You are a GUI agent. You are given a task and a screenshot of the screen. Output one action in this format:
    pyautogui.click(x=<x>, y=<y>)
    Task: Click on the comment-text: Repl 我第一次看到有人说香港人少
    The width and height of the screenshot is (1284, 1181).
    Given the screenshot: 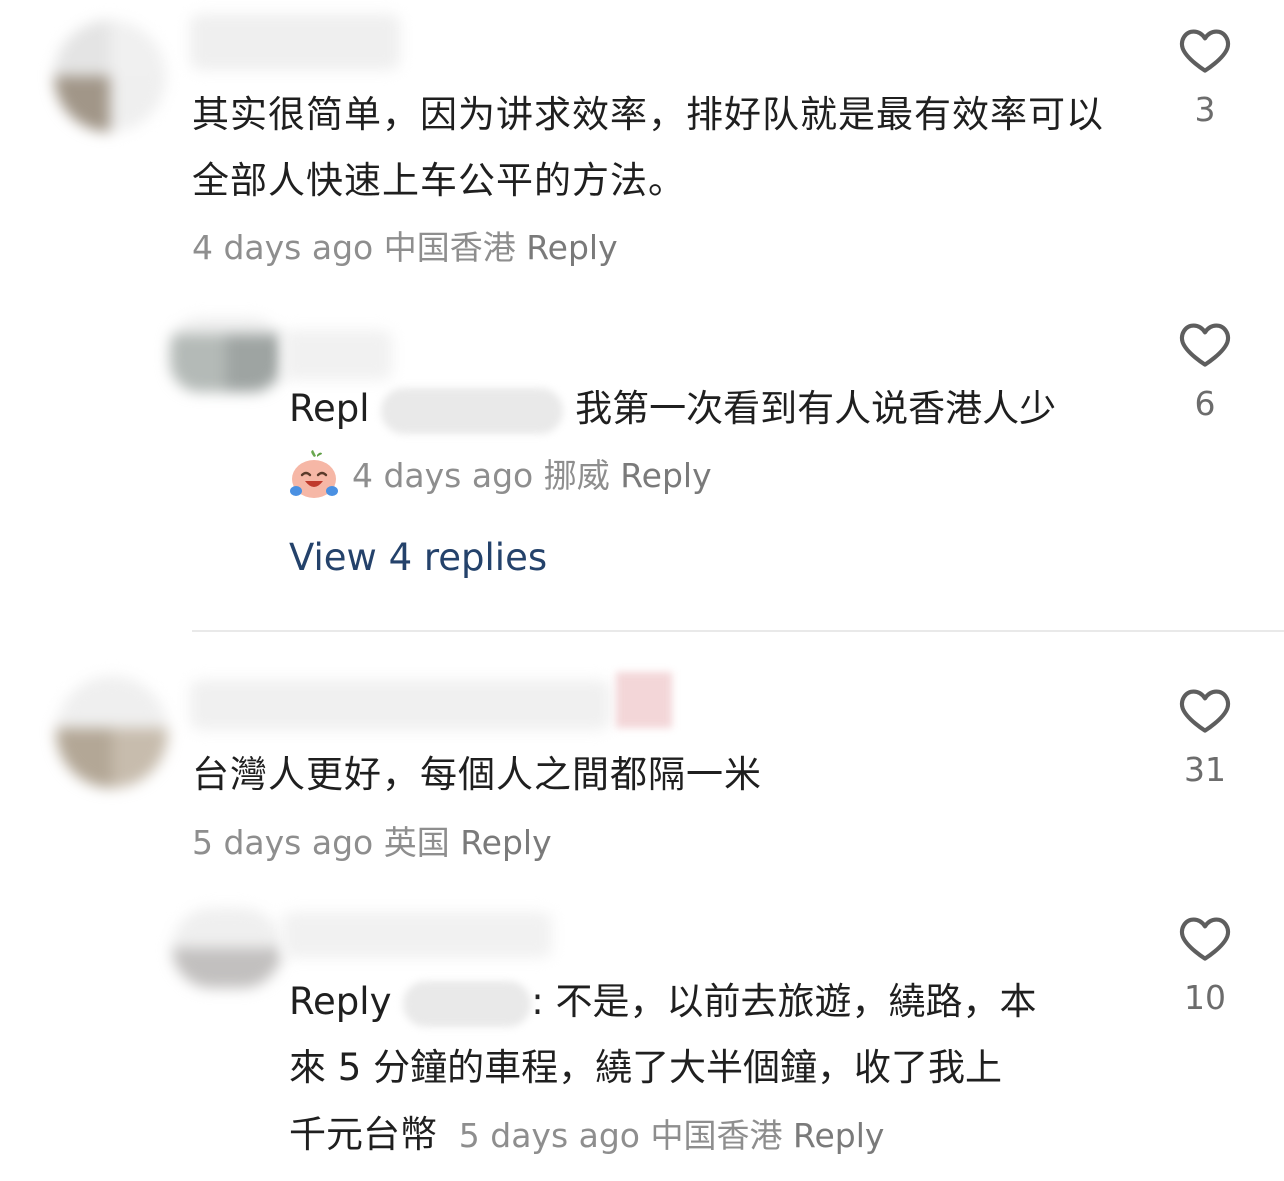 What is the action you would take?
    pyautogui.click(x=672, y=410)
    